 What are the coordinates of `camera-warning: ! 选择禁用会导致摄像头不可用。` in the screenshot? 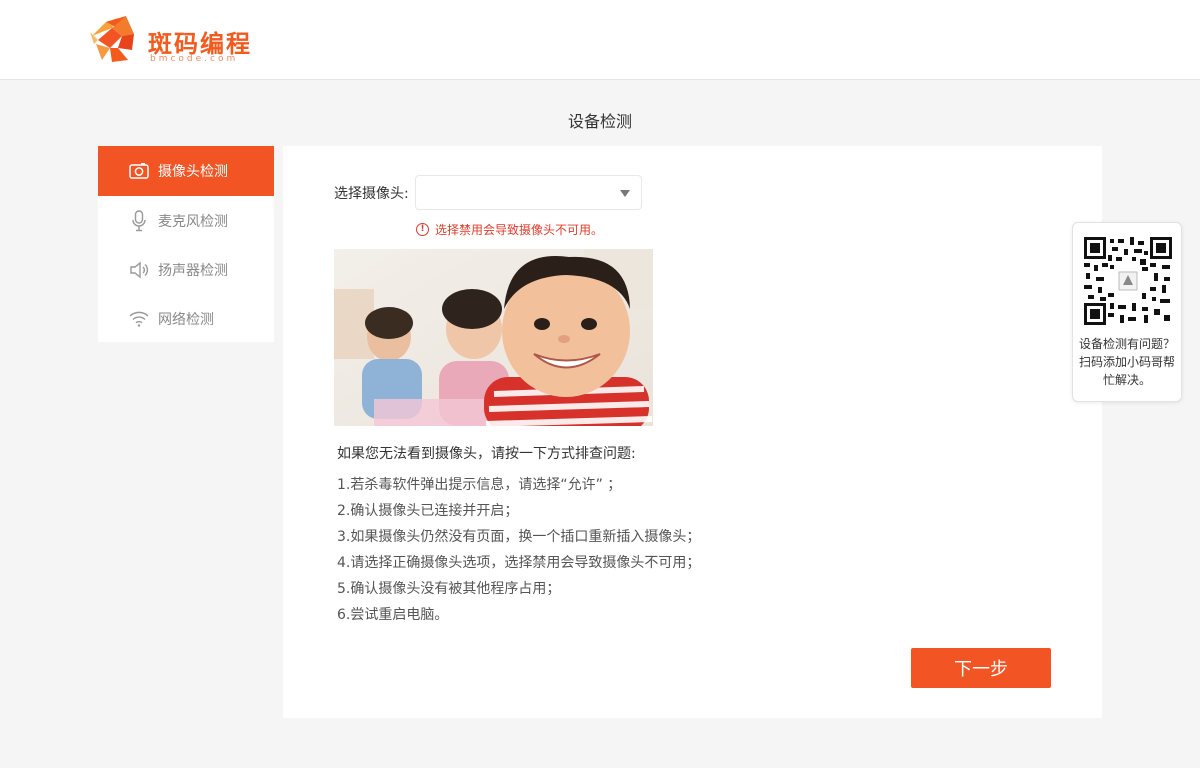 It's located at (509, 229).